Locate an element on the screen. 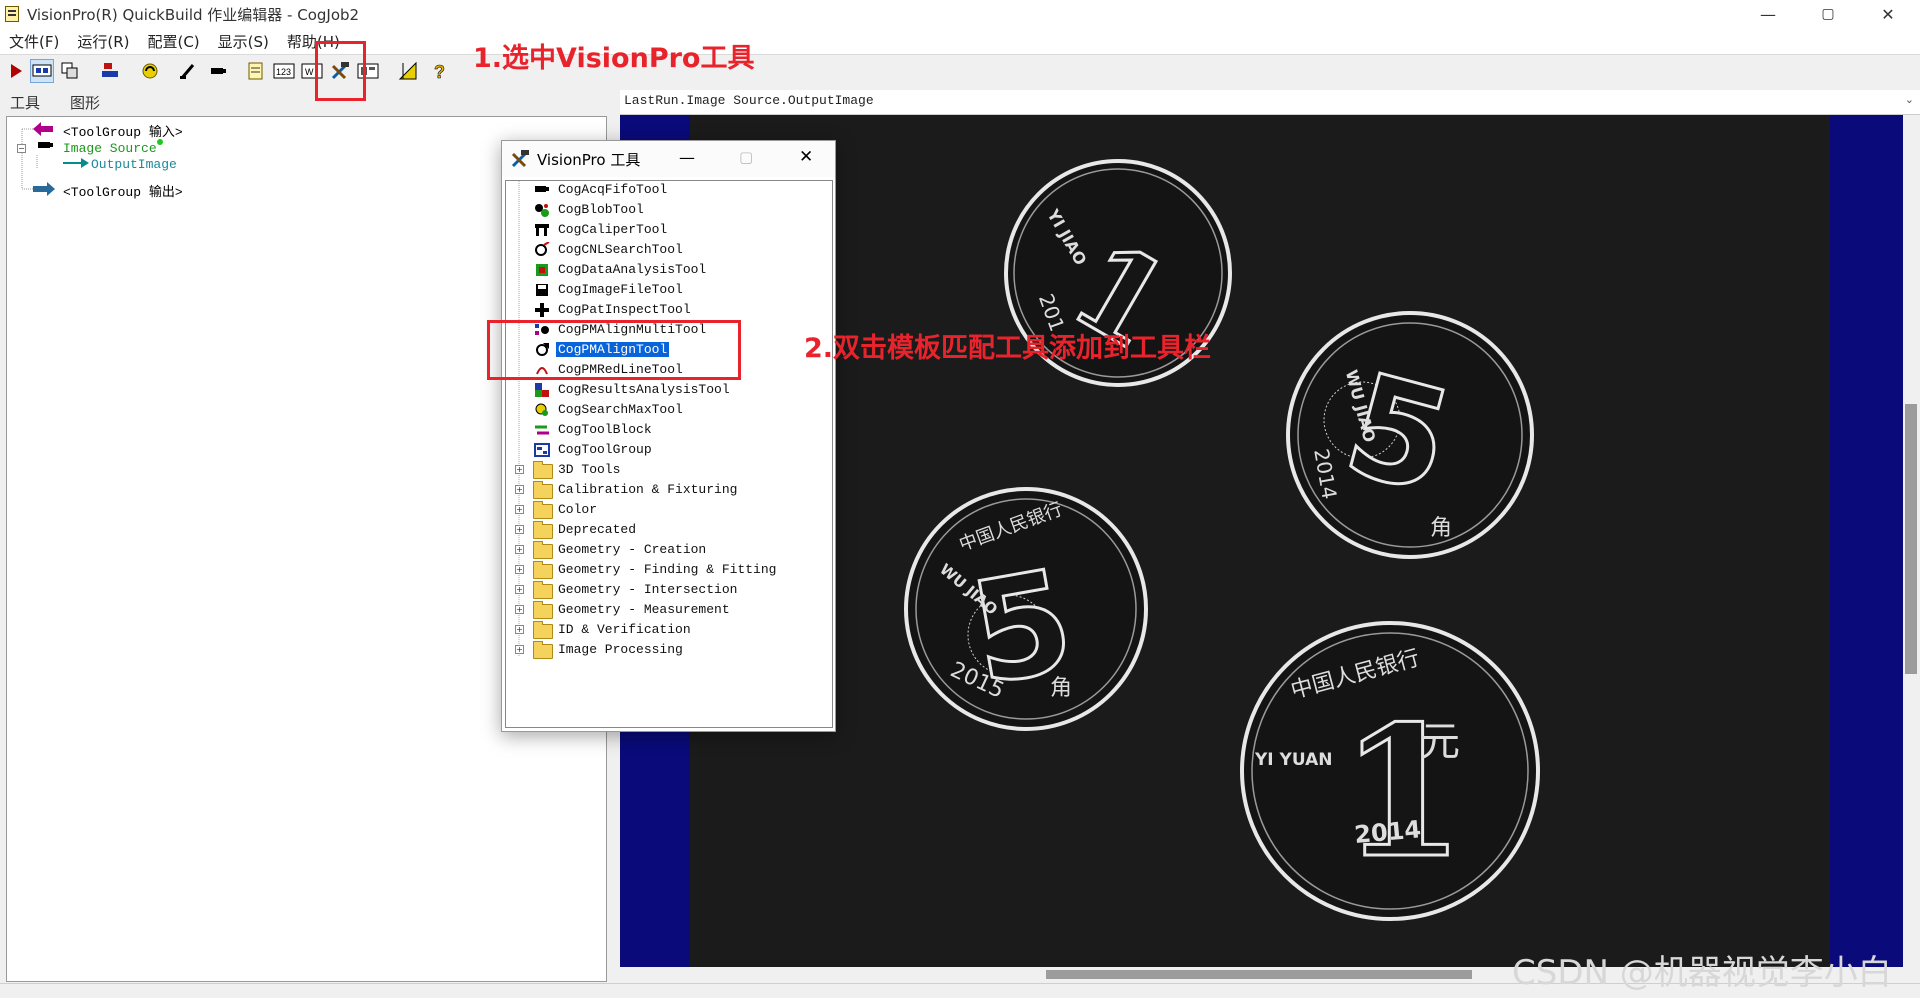 This screenshot has height=998, width=1920. window-title: VisionPro(R) QuickBuild 作业编辑器 - CogJob2 is located at coordinates (193, 14).